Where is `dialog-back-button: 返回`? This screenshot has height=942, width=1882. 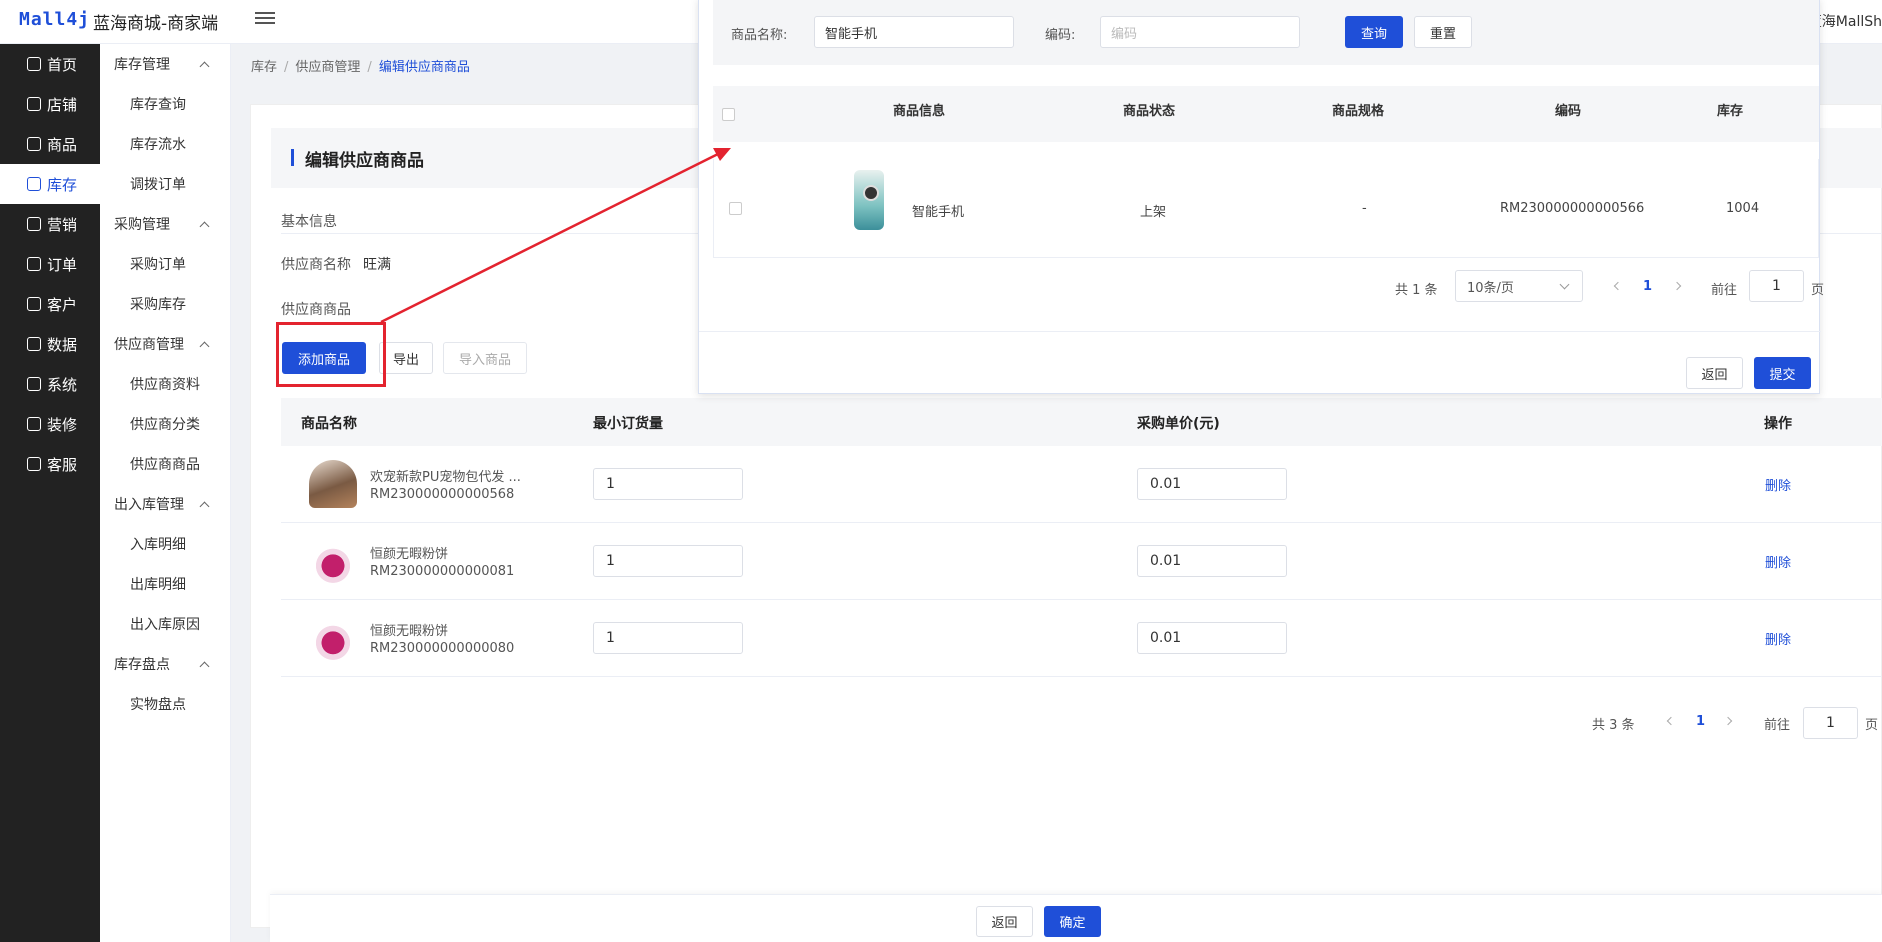
dialog-back-button: 返回 is located at coordinates (1714, 373).